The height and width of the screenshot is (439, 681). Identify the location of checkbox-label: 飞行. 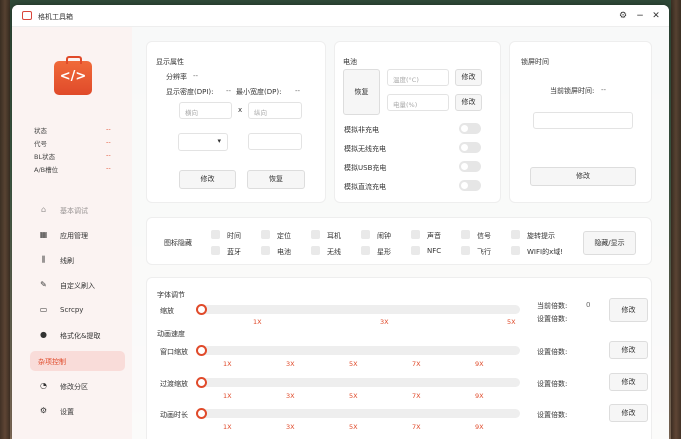
(484, 252).